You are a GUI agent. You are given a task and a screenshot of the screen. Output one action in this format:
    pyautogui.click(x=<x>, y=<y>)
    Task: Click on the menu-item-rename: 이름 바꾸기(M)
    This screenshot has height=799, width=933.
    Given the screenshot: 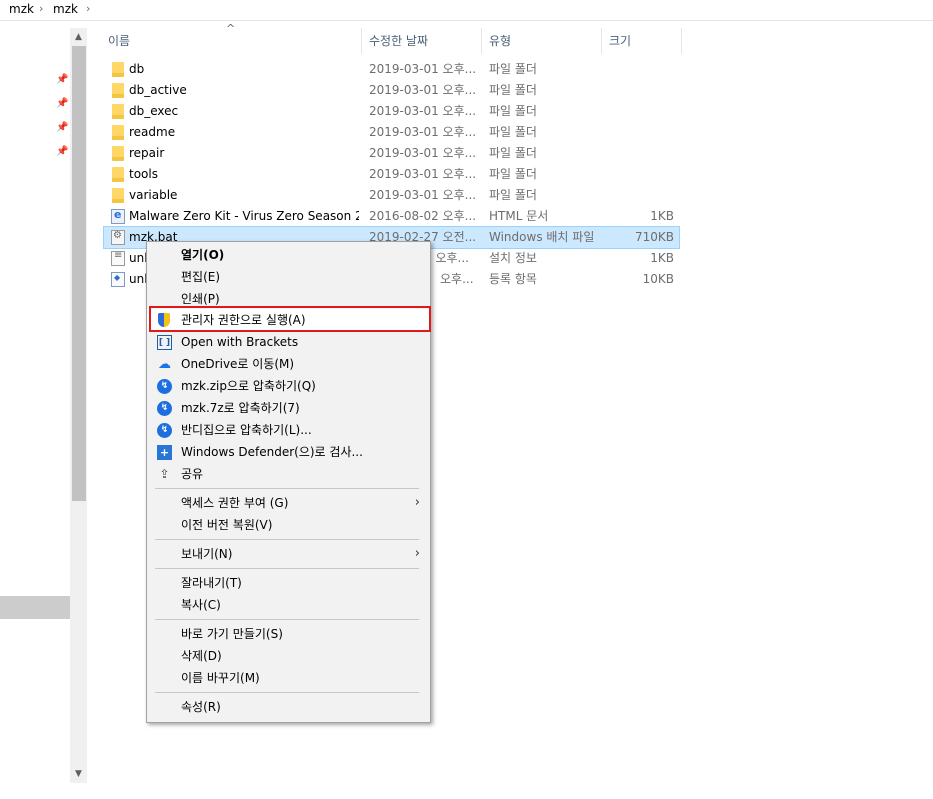 What is the action you would take?
    pyautogui.click(x=288, y=678)
    